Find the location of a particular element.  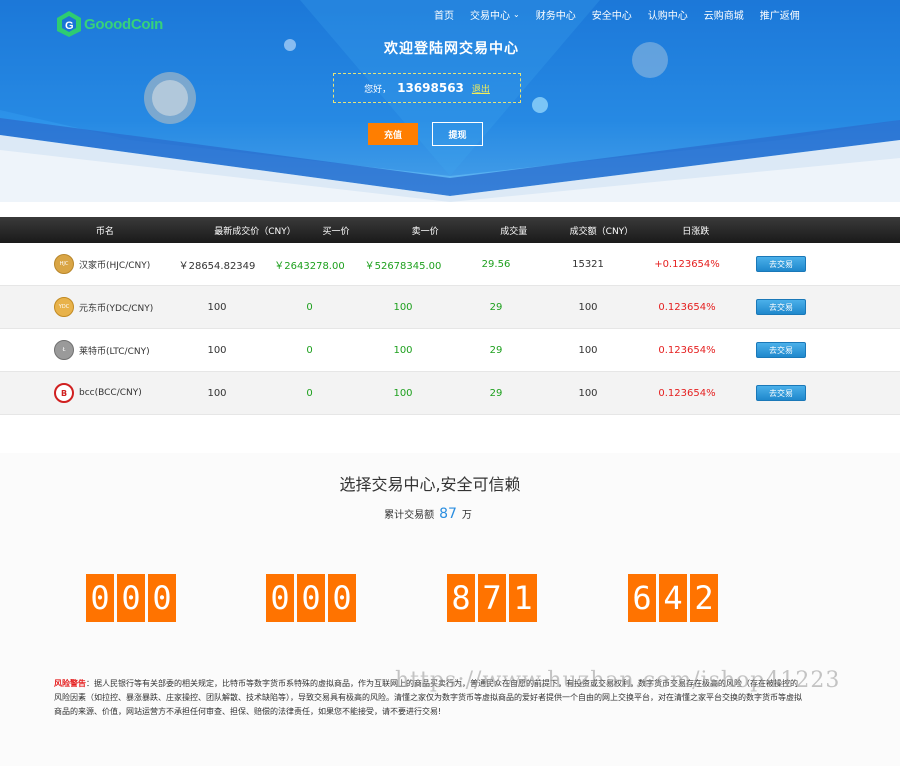

nav-label: 交易中心 is located at coordinates (490, 16).